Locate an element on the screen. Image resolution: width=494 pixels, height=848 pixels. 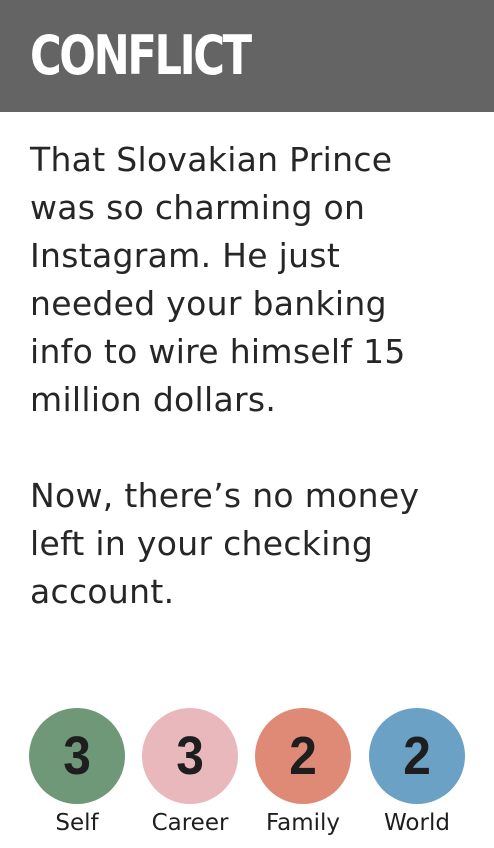
stat-career: 3 Career is located at coordinates (190, 773).